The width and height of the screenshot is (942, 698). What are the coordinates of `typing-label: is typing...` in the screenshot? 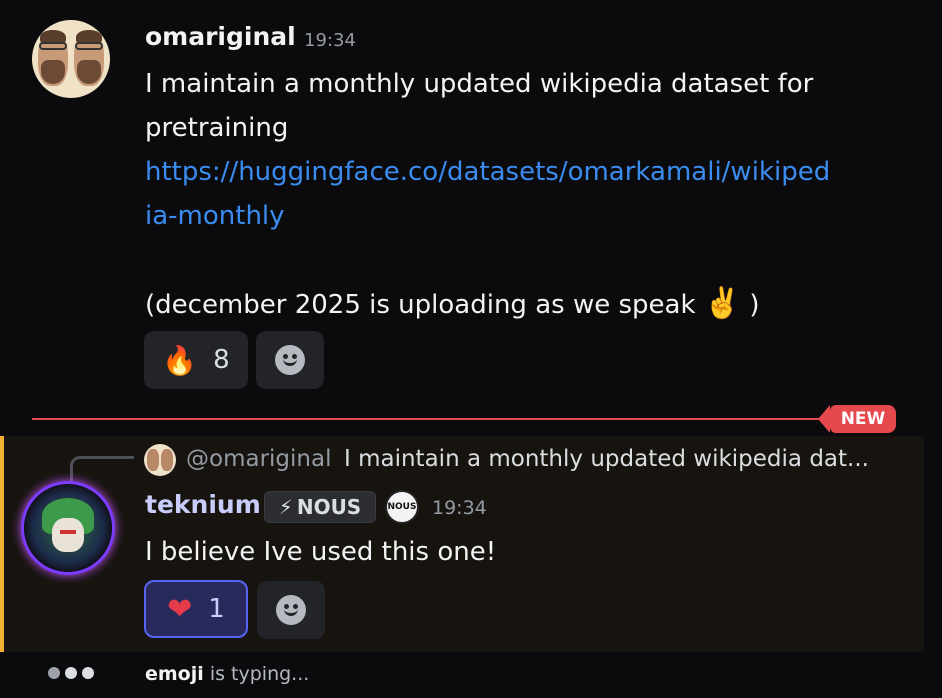 It's located at (259, 674).